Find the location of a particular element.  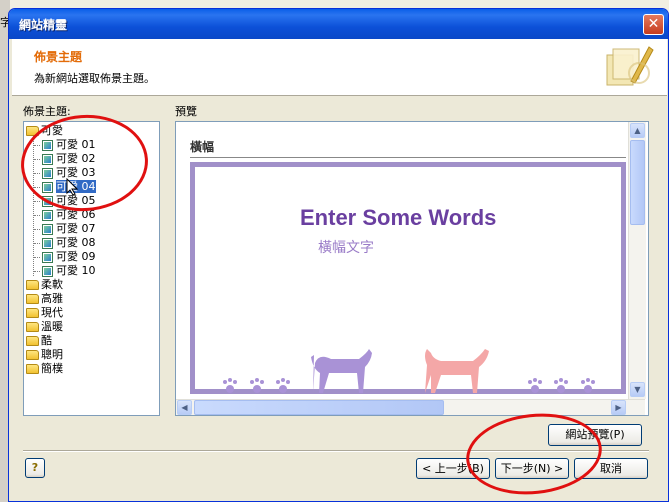

vertical-scroll-thumb is located at coordinates (637, 182).